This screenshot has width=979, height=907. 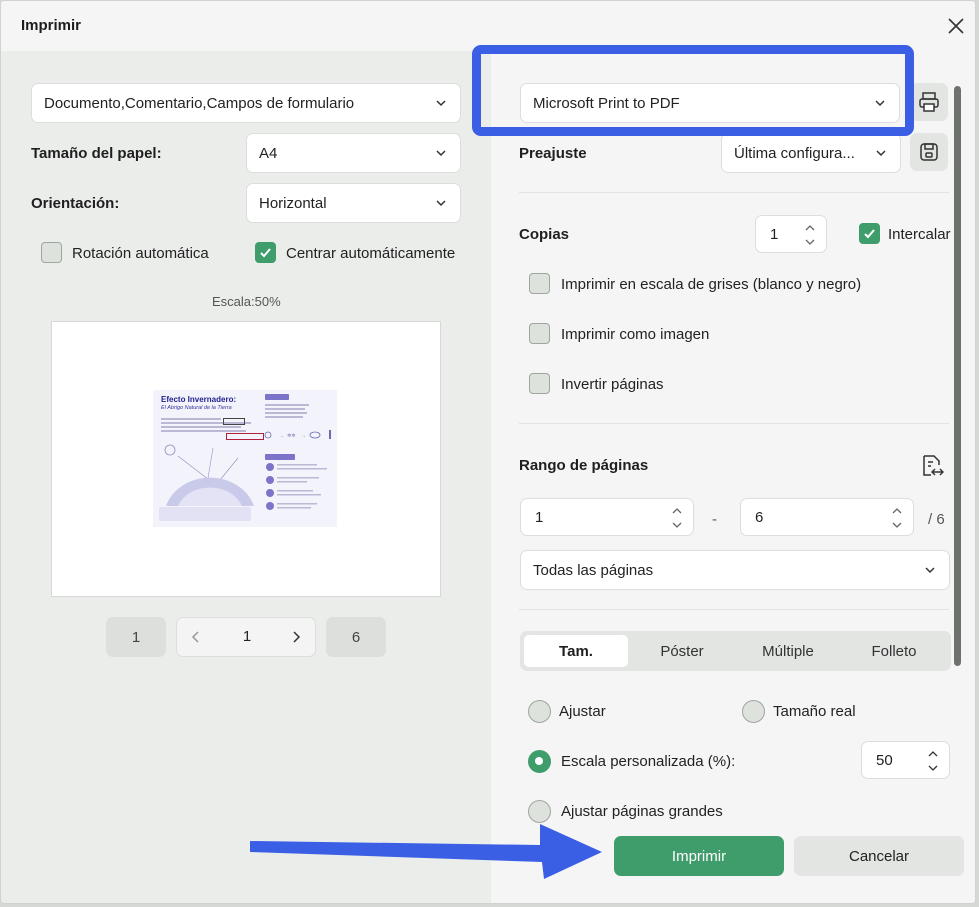 I want to click on auto-rotate-checkbox, so click(x=51, y=252).